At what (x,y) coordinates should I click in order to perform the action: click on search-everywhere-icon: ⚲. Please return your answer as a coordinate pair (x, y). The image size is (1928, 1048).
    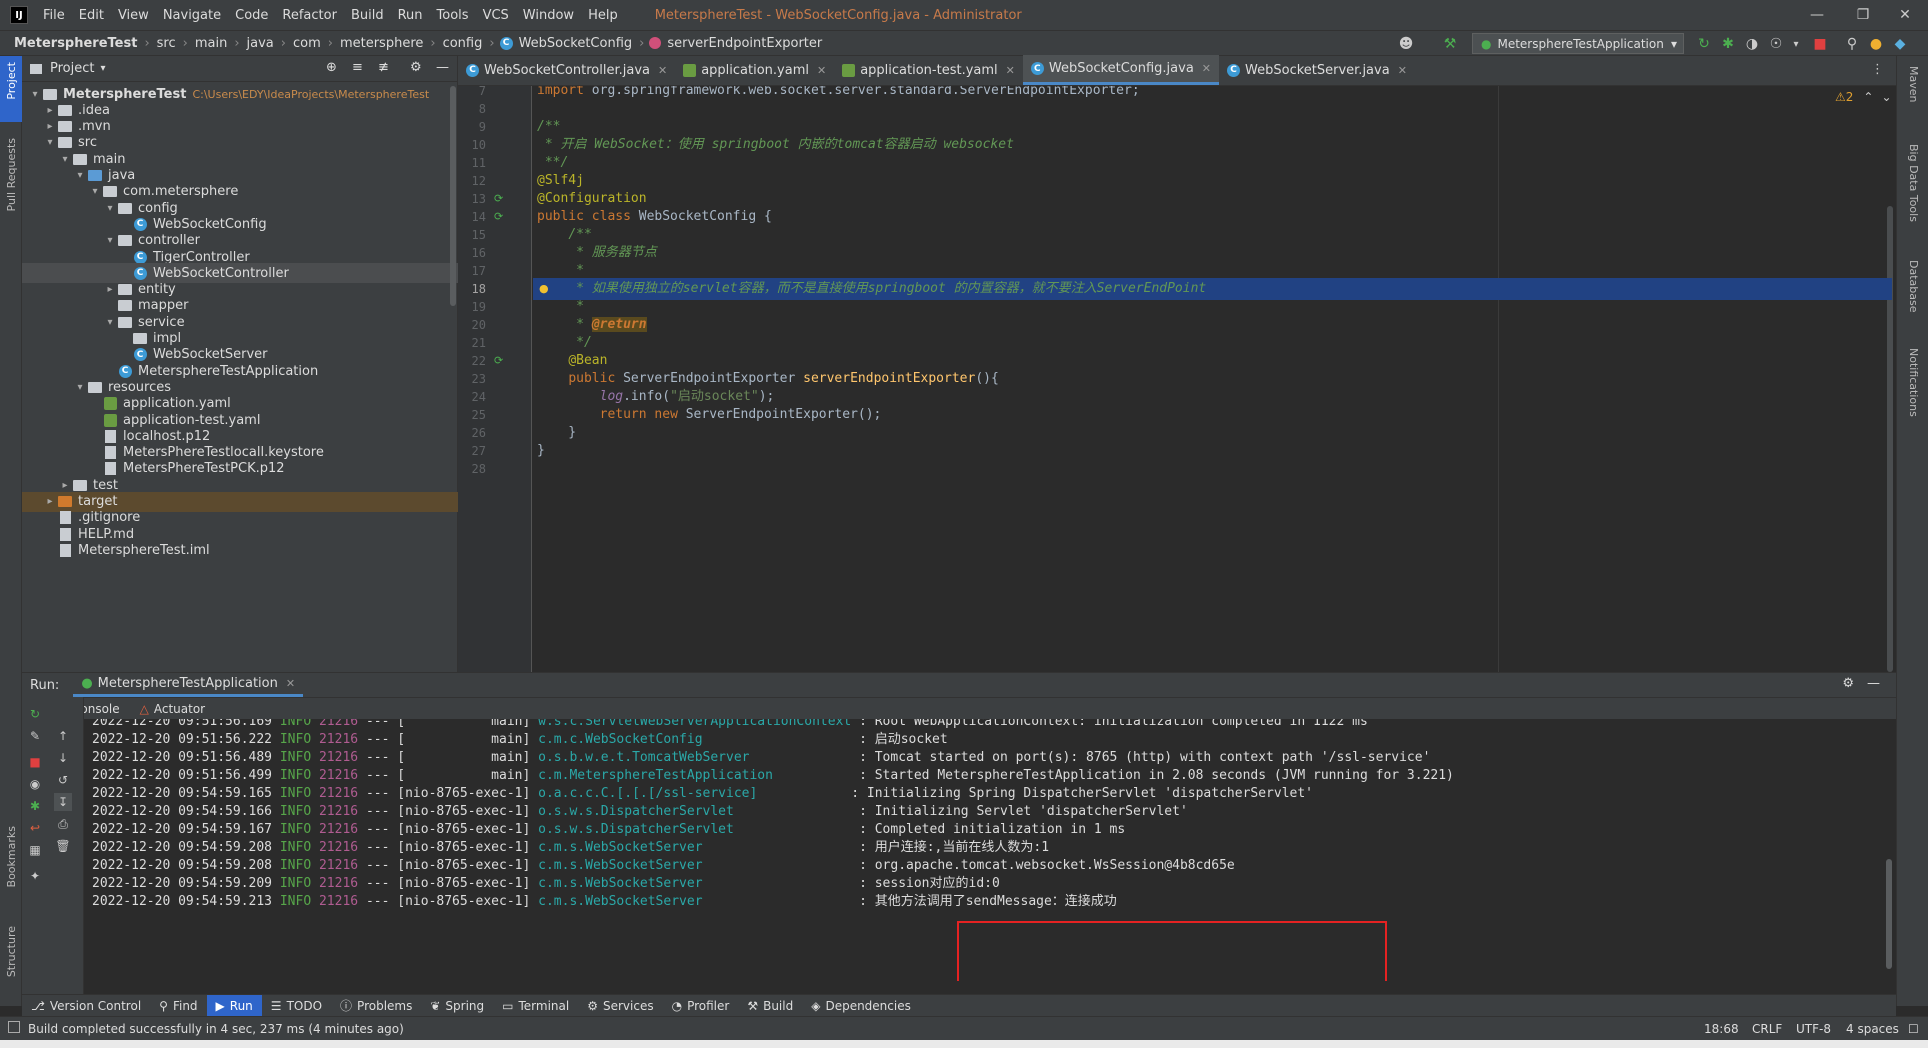
    Looking at the image, I should click on (1852, 44).